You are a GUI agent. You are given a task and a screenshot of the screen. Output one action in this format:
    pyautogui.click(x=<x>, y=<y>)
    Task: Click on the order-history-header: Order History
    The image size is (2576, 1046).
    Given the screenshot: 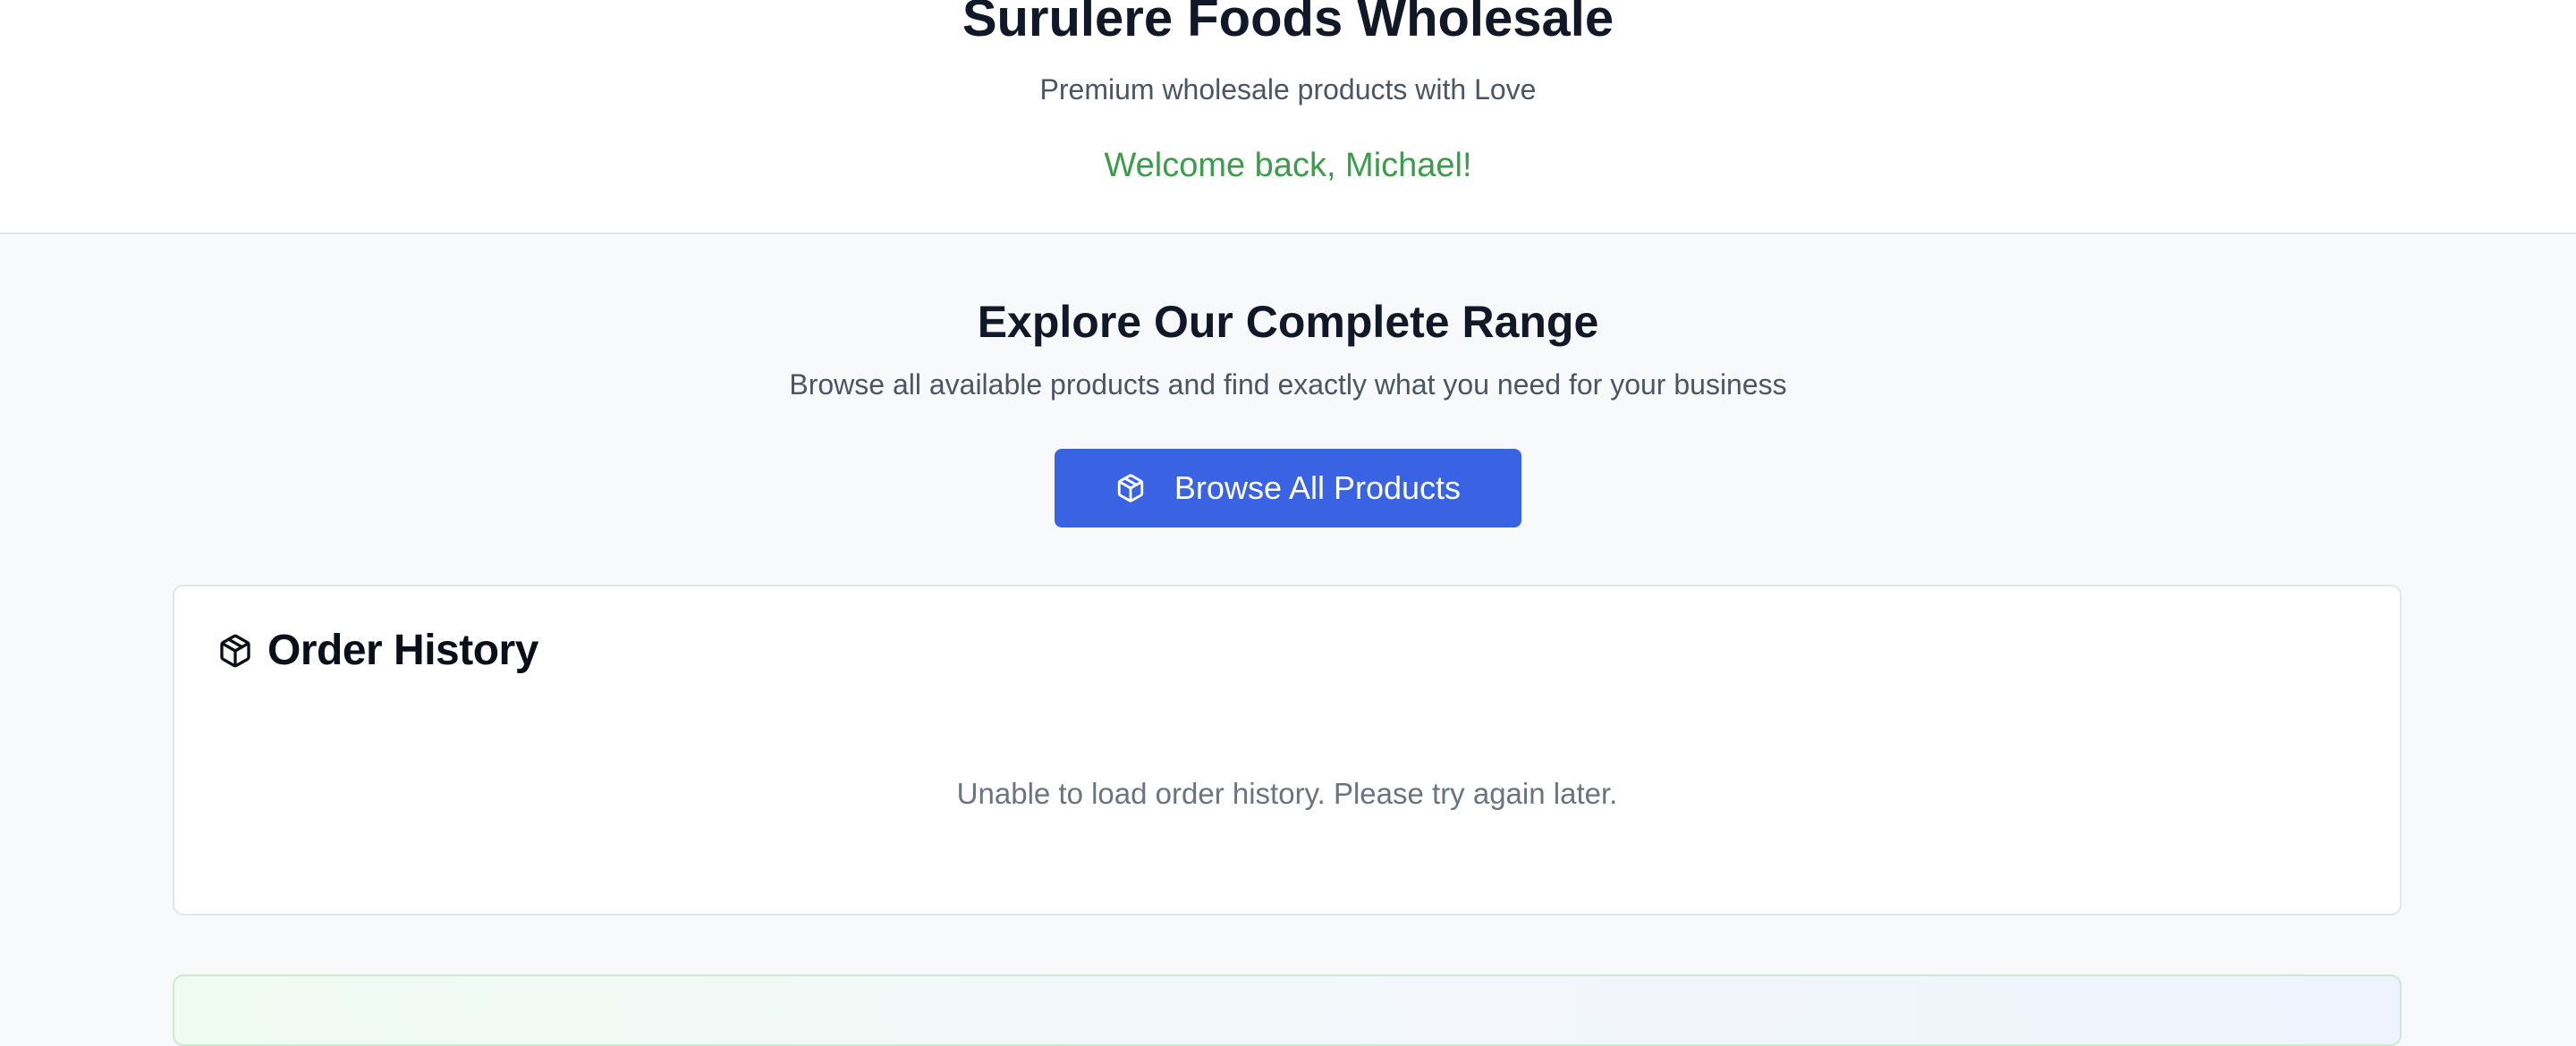 What is the action you would take?
    pyautogui.click(x=377, y=651)
    